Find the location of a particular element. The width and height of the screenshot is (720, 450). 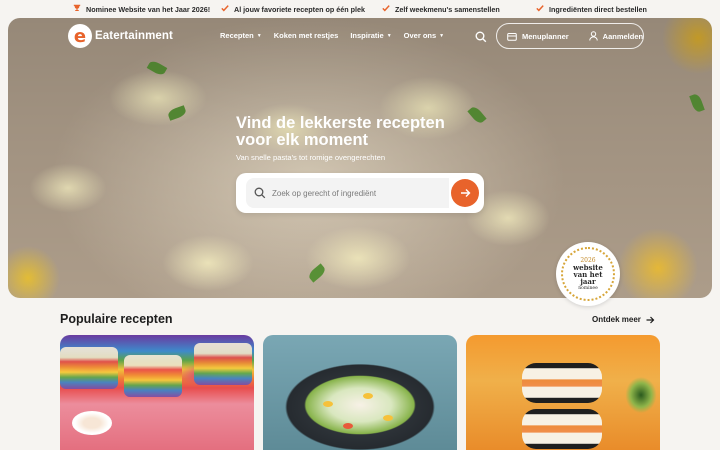

header-search-button is located at coordinates (482, 37).